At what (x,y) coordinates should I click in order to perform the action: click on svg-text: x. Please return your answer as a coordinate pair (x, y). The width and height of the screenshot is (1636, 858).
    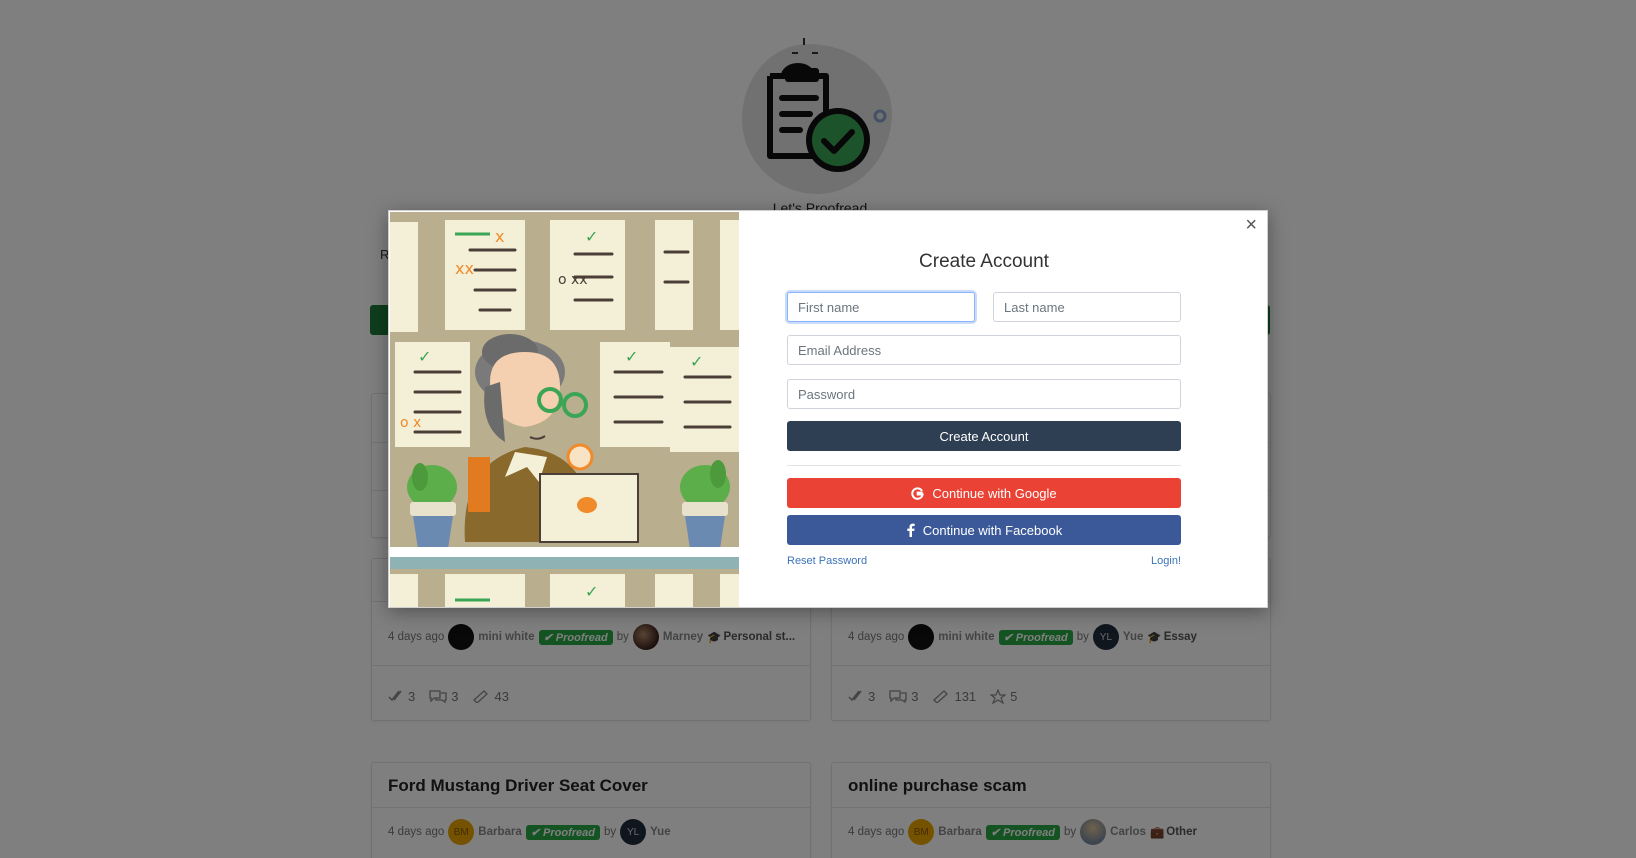
    Looking at the image, I should click on (499, 236).